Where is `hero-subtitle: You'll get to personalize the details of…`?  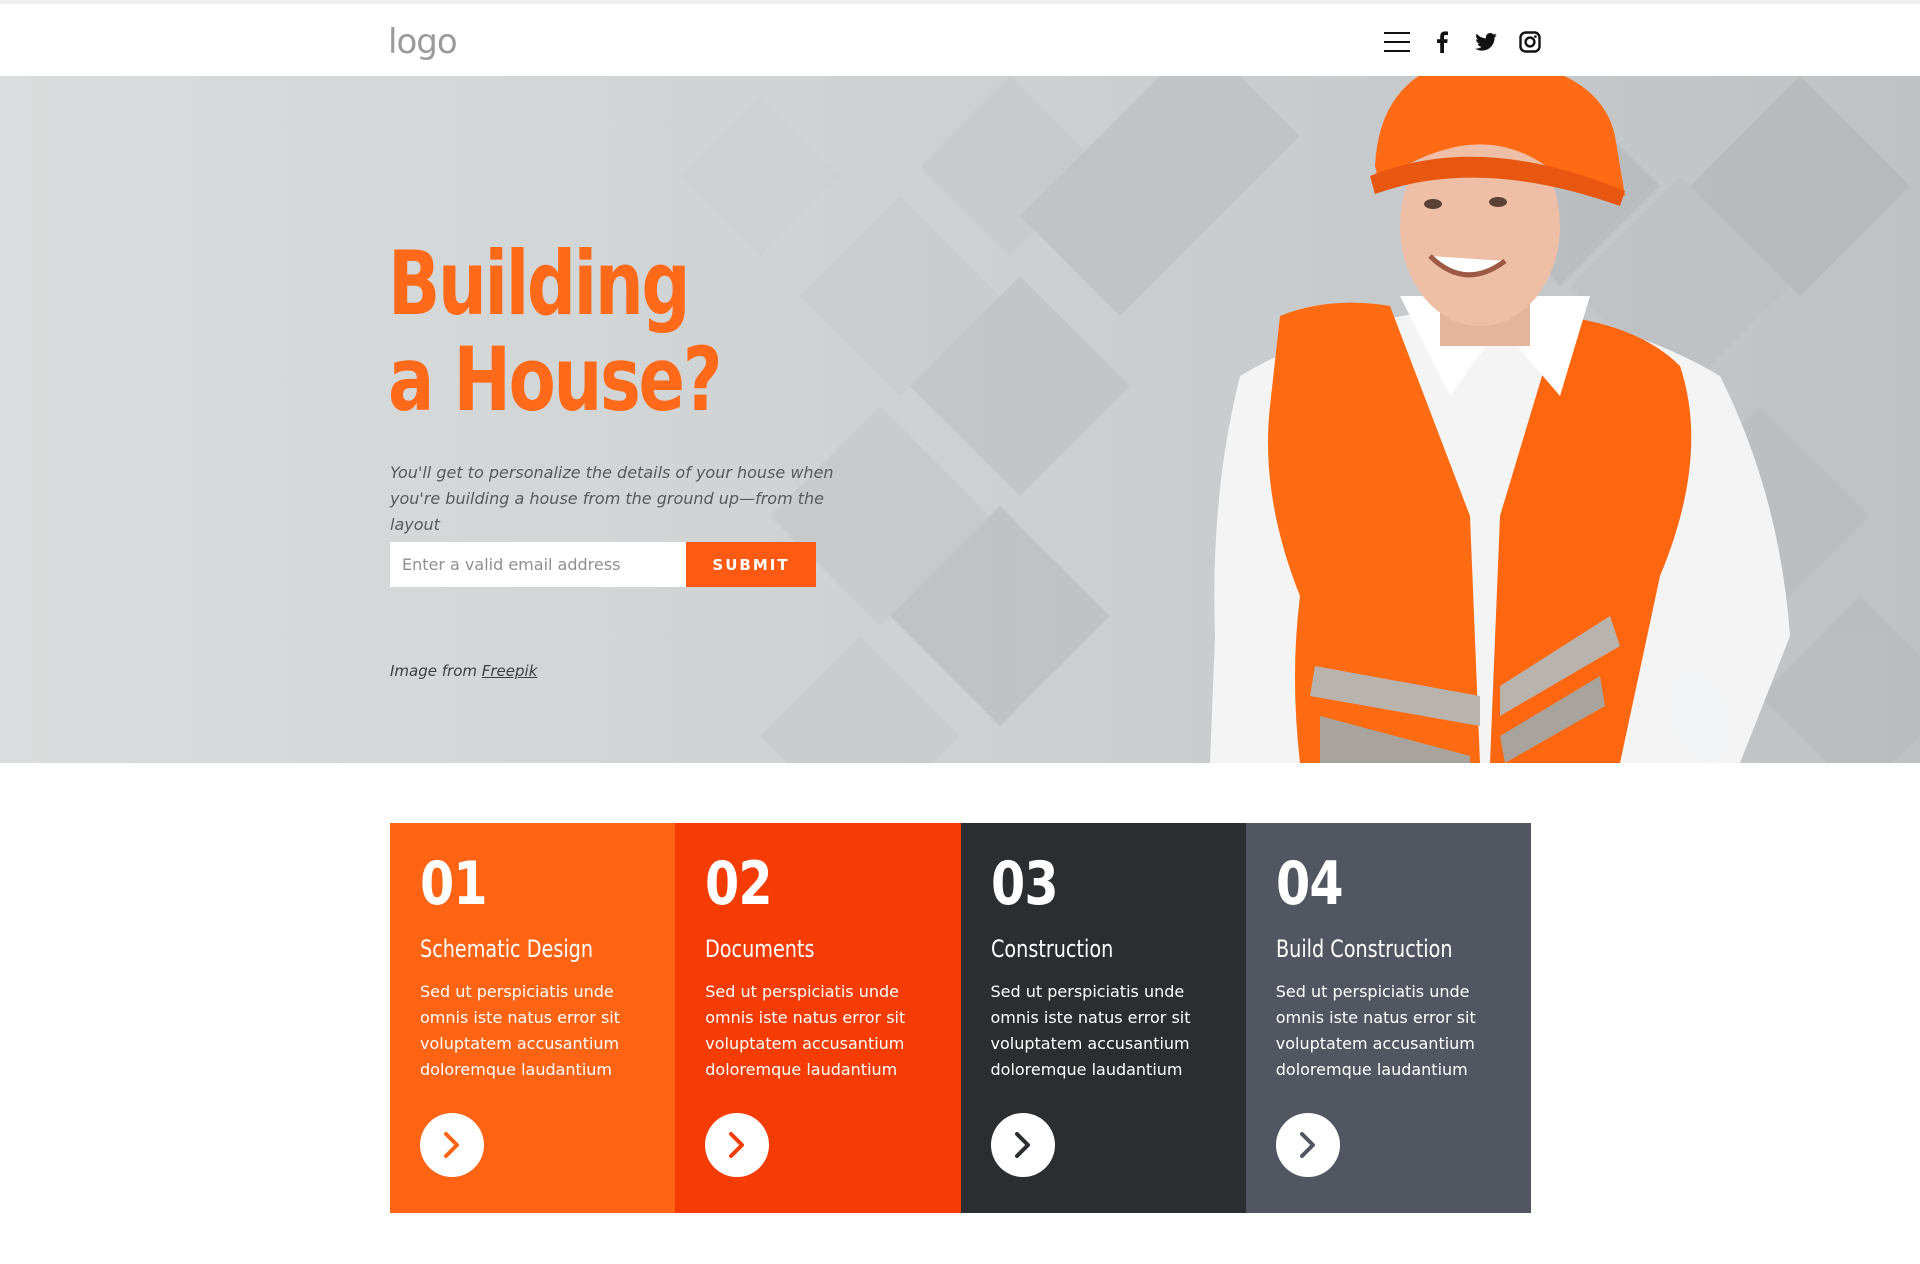 hero-subtitle: You'll get to personalize the details of… is located at coordinates (612, 498).